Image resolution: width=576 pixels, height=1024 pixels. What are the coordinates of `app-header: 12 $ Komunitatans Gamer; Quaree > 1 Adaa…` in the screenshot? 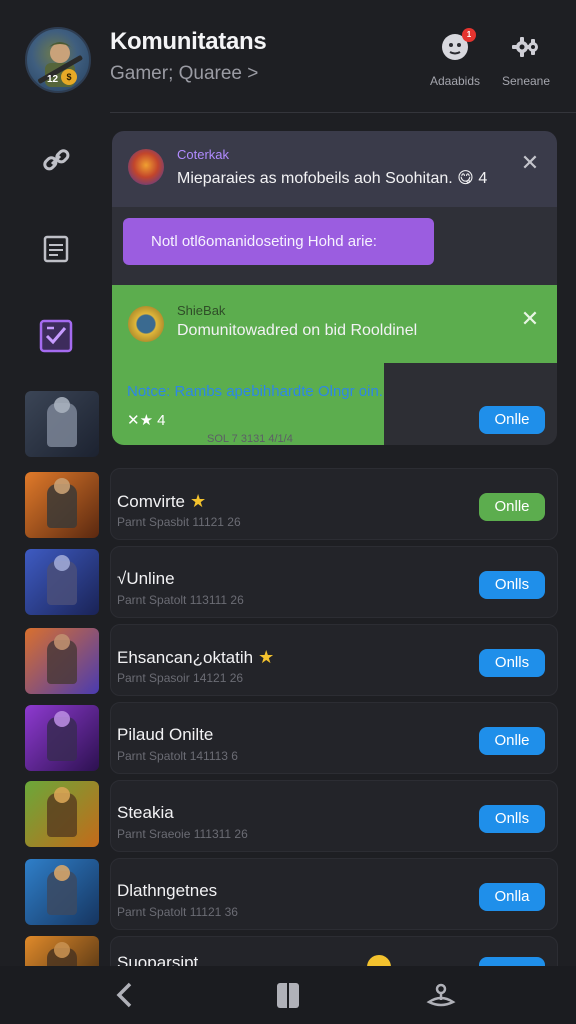 It's located at (288, 56).